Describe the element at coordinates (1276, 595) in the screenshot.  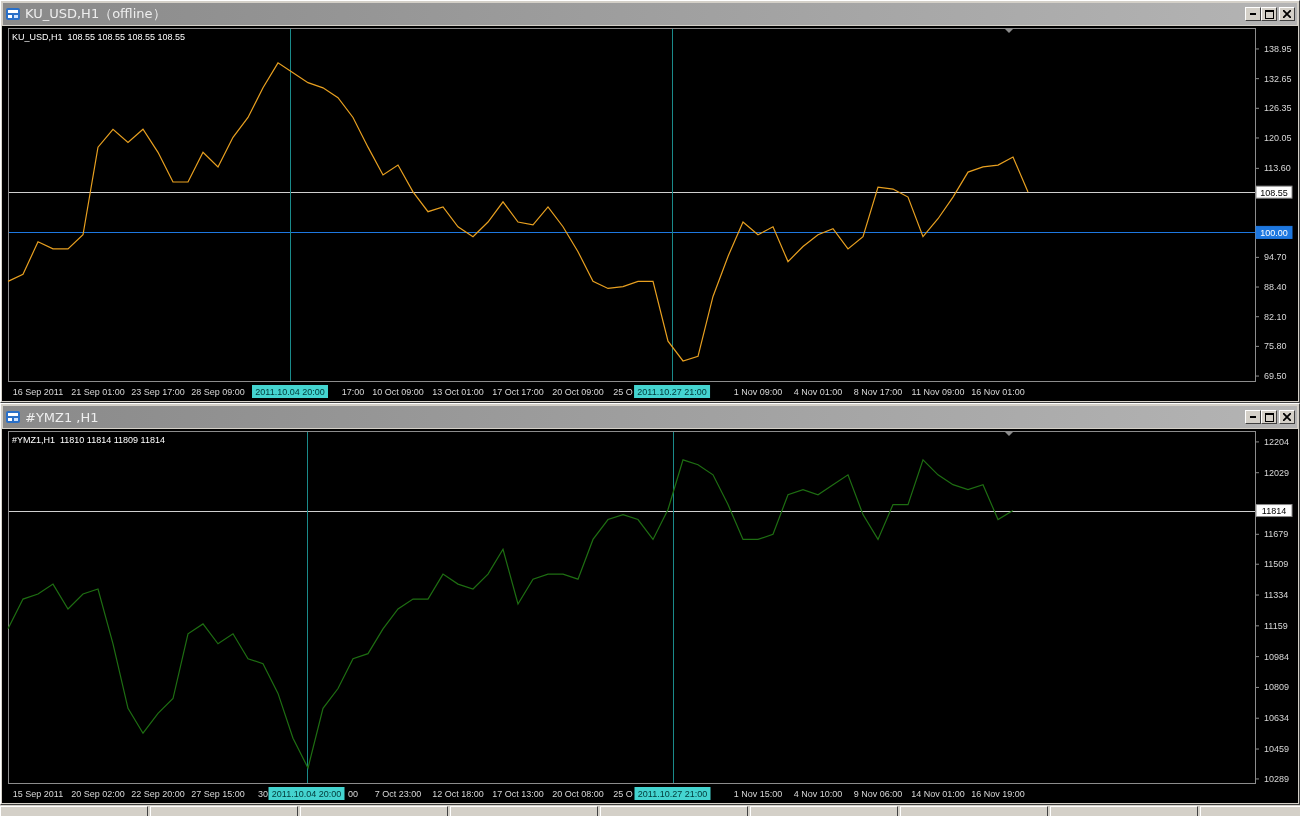
I see `axis-label: 11334` at that location.